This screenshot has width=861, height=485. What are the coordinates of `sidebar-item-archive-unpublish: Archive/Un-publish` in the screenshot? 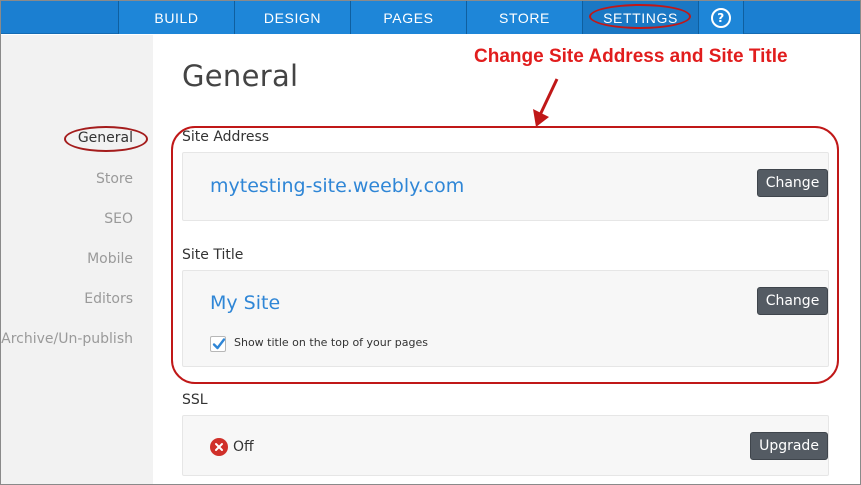 It's located at (67, 339).